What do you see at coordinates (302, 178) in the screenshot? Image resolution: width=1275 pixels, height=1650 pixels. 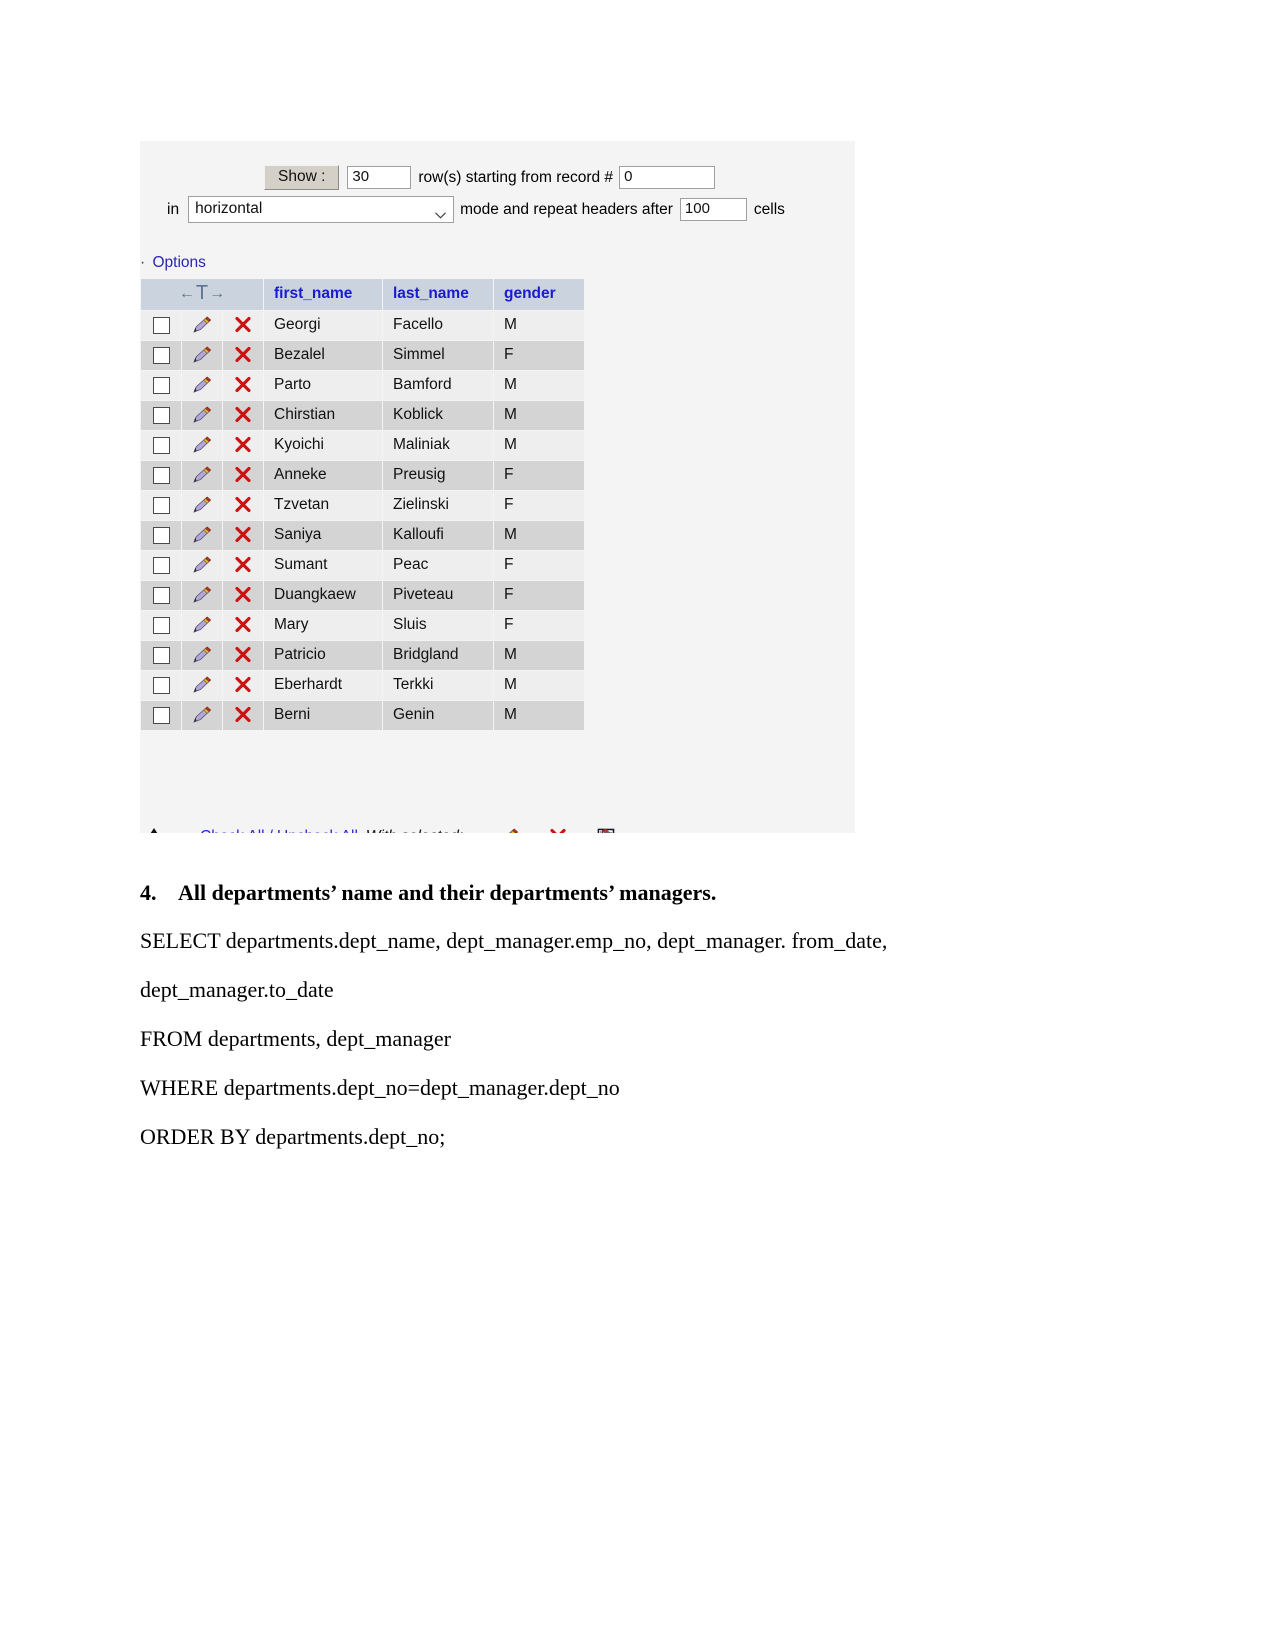 I see `show-button: Show :` at bounding box center [302, 178].